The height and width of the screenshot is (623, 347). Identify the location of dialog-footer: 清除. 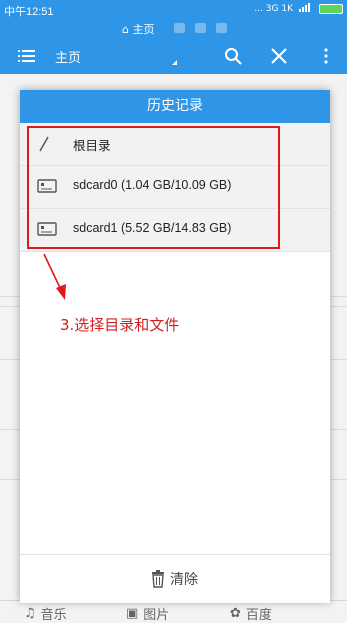
(175, 578).